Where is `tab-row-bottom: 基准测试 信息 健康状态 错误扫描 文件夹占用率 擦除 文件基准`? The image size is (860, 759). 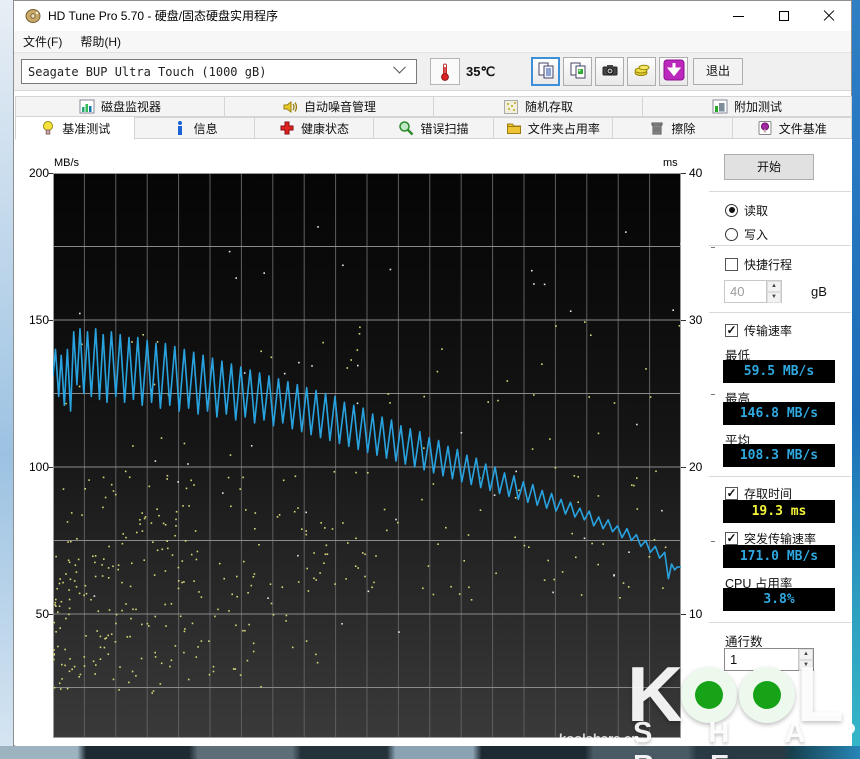 tab-row-bottom: 基准测试 信息 健康状态 错误扫描 文件夹占用率 擦除 文件基准 is located at coordinates (433, 128).